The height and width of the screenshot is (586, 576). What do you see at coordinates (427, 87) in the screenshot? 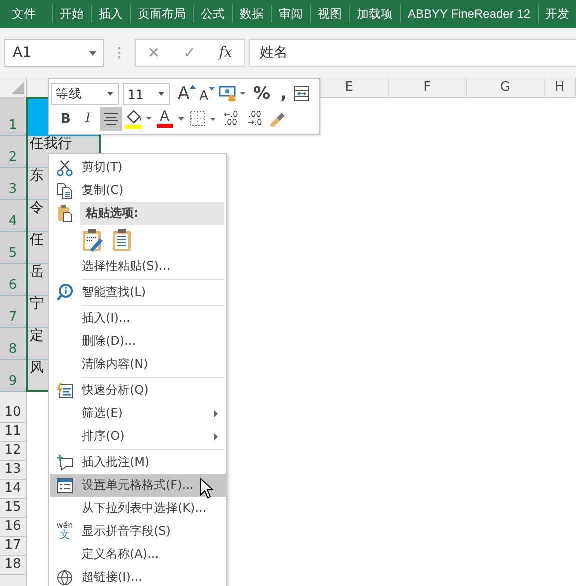
I see `column-header: F` at bounding box center [427, 87].